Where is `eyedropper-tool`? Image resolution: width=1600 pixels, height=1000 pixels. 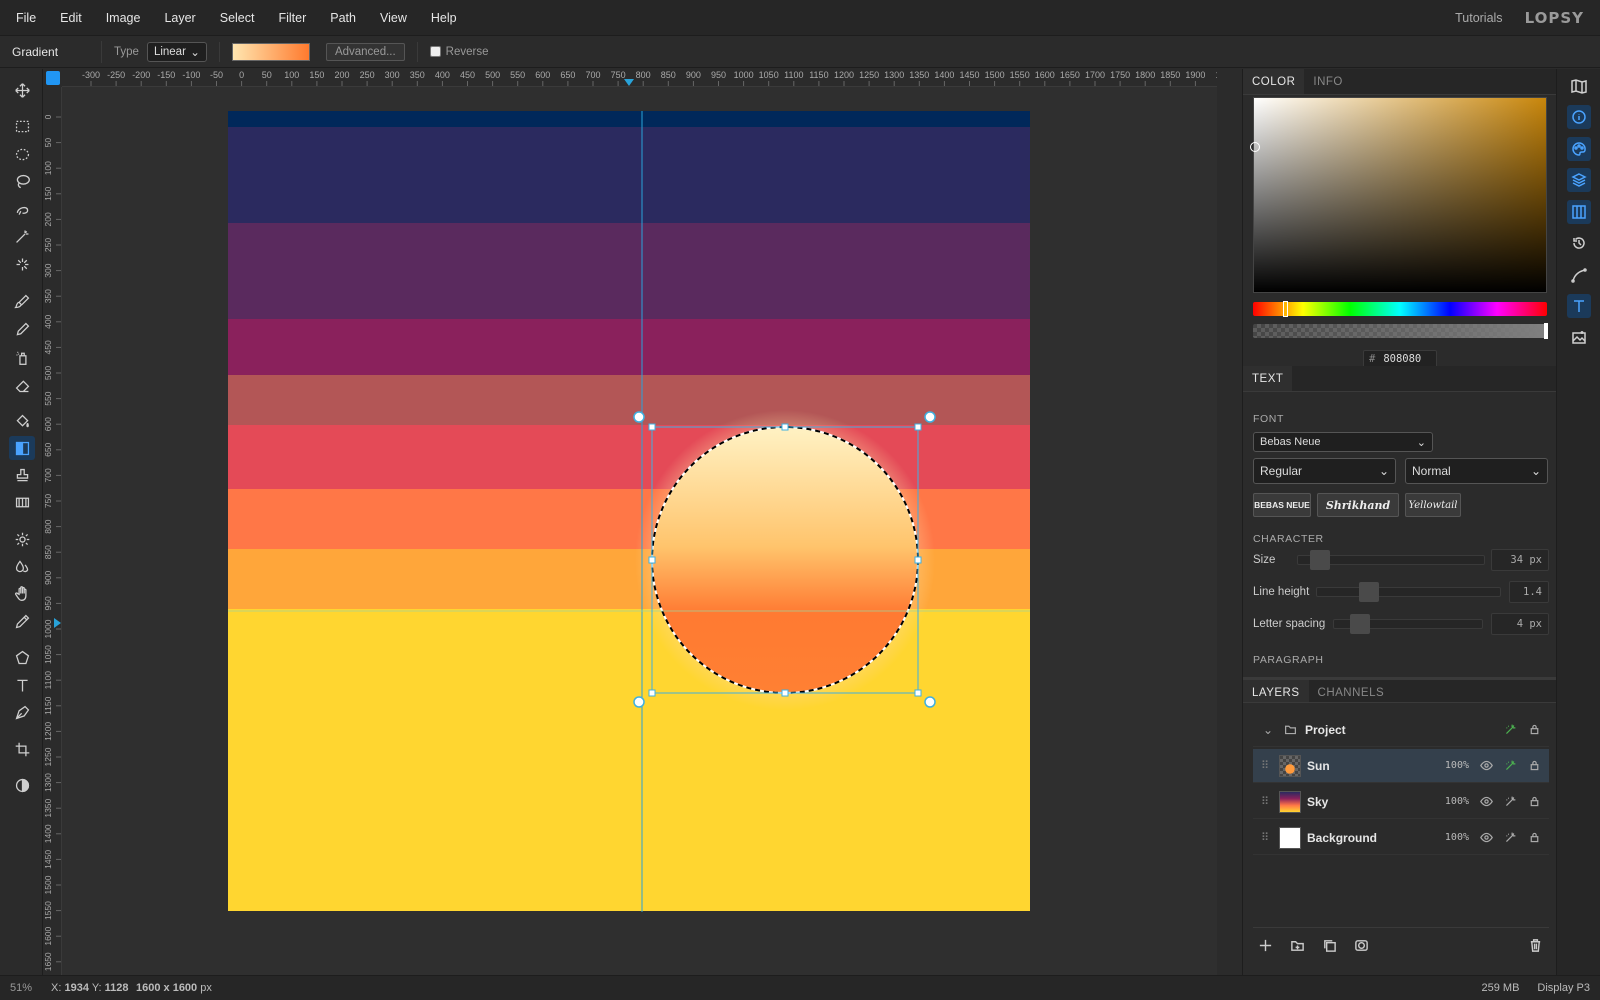 eyedropper-tool is located at coordinates (22, 621).